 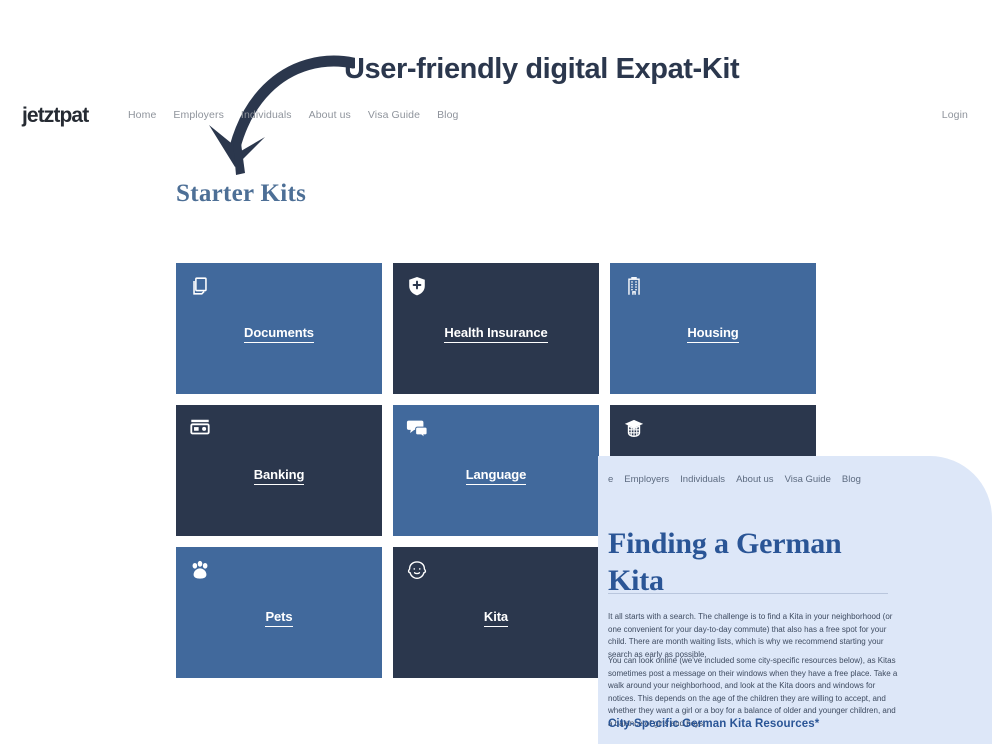 I want to click on nav-item-employers: Employers, so click(x=198, y=115).